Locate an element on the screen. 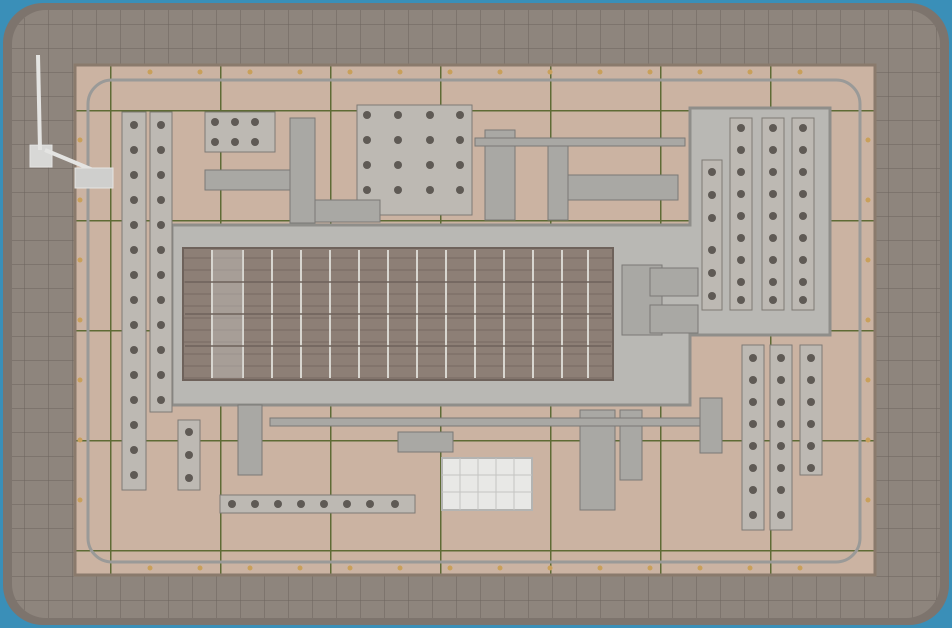 This screenshot has width=952, height=628. water-tank is located at coordinates (487, 484).